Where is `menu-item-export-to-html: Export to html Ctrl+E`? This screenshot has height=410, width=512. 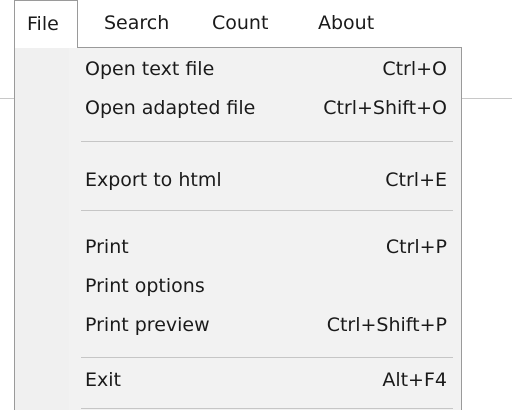 menu-item-export-to-html: Export to html Ctrl+E is located at coordinates (238, 180).